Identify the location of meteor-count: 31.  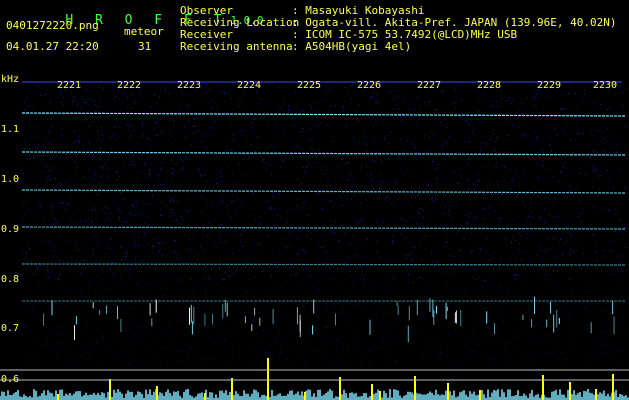
(145, 46).